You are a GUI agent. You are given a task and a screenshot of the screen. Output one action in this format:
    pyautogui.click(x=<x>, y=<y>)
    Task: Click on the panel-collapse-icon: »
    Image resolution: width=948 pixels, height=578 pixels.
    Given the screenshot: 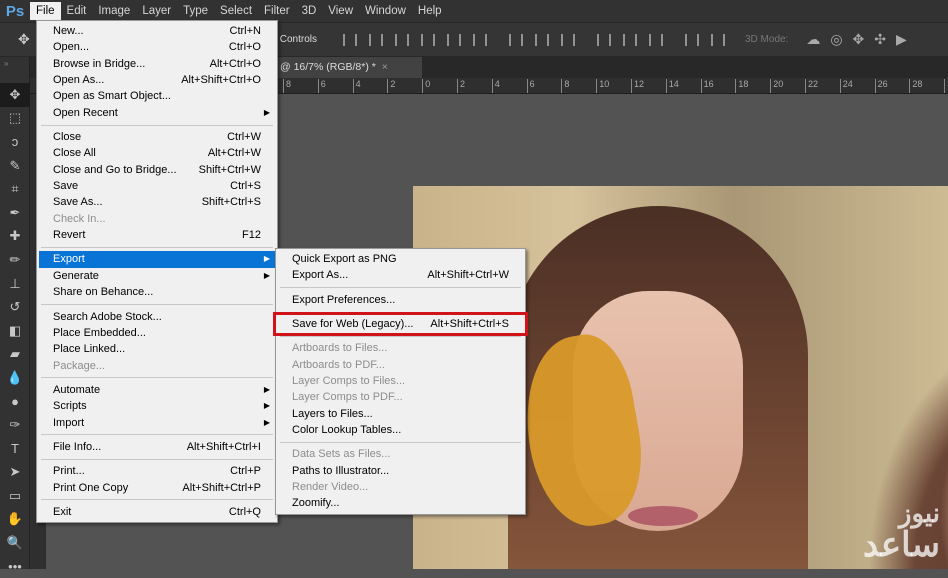 What is the action you would take?
    pyautogui.click(x=14, y=70)
    